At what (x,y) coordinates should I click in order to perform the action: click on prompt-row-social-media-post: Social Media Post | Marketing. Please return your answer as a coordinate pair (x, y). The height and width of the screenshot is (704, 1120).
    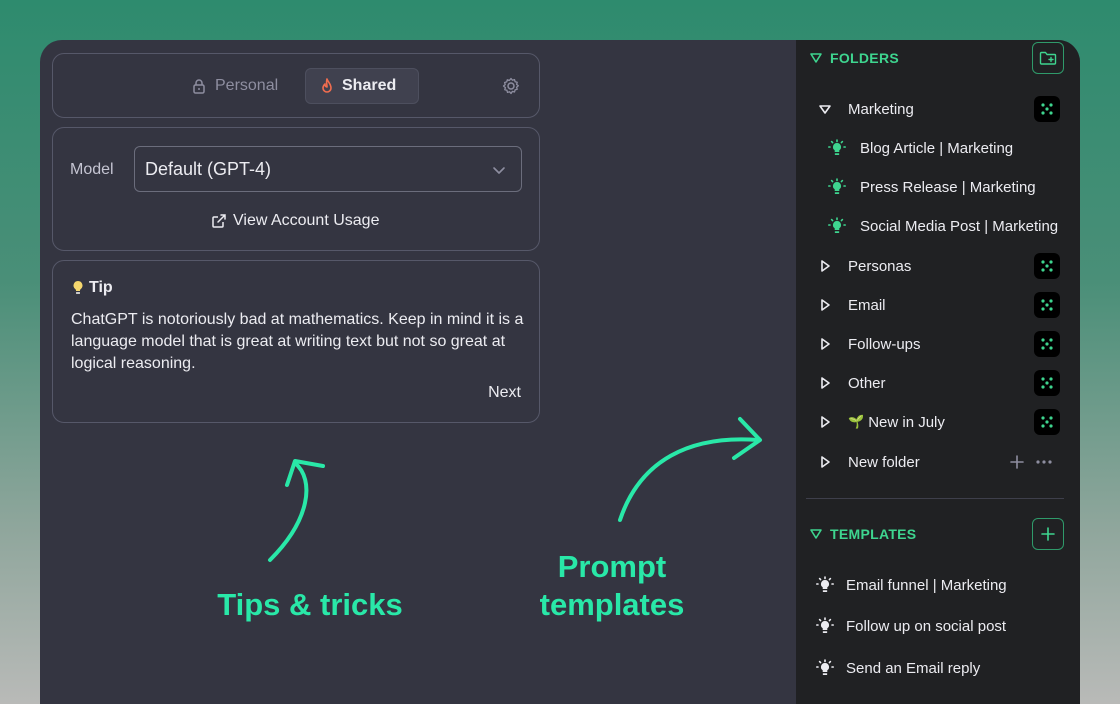
    Looking at the image, I should click on (938, 226).